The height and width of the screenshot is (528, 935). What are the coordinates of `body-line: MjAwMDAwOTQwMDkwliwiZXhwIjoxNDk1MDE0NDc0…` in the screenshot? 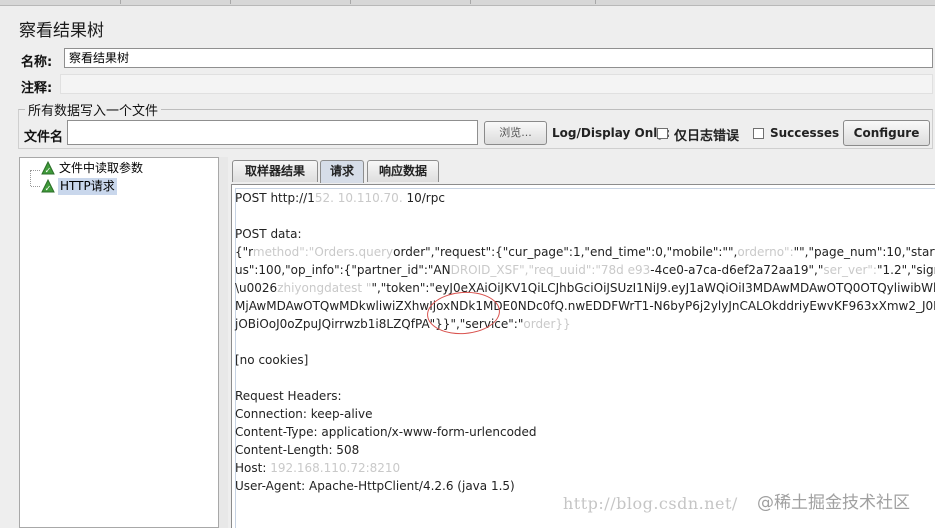 It's located at (585, 306).